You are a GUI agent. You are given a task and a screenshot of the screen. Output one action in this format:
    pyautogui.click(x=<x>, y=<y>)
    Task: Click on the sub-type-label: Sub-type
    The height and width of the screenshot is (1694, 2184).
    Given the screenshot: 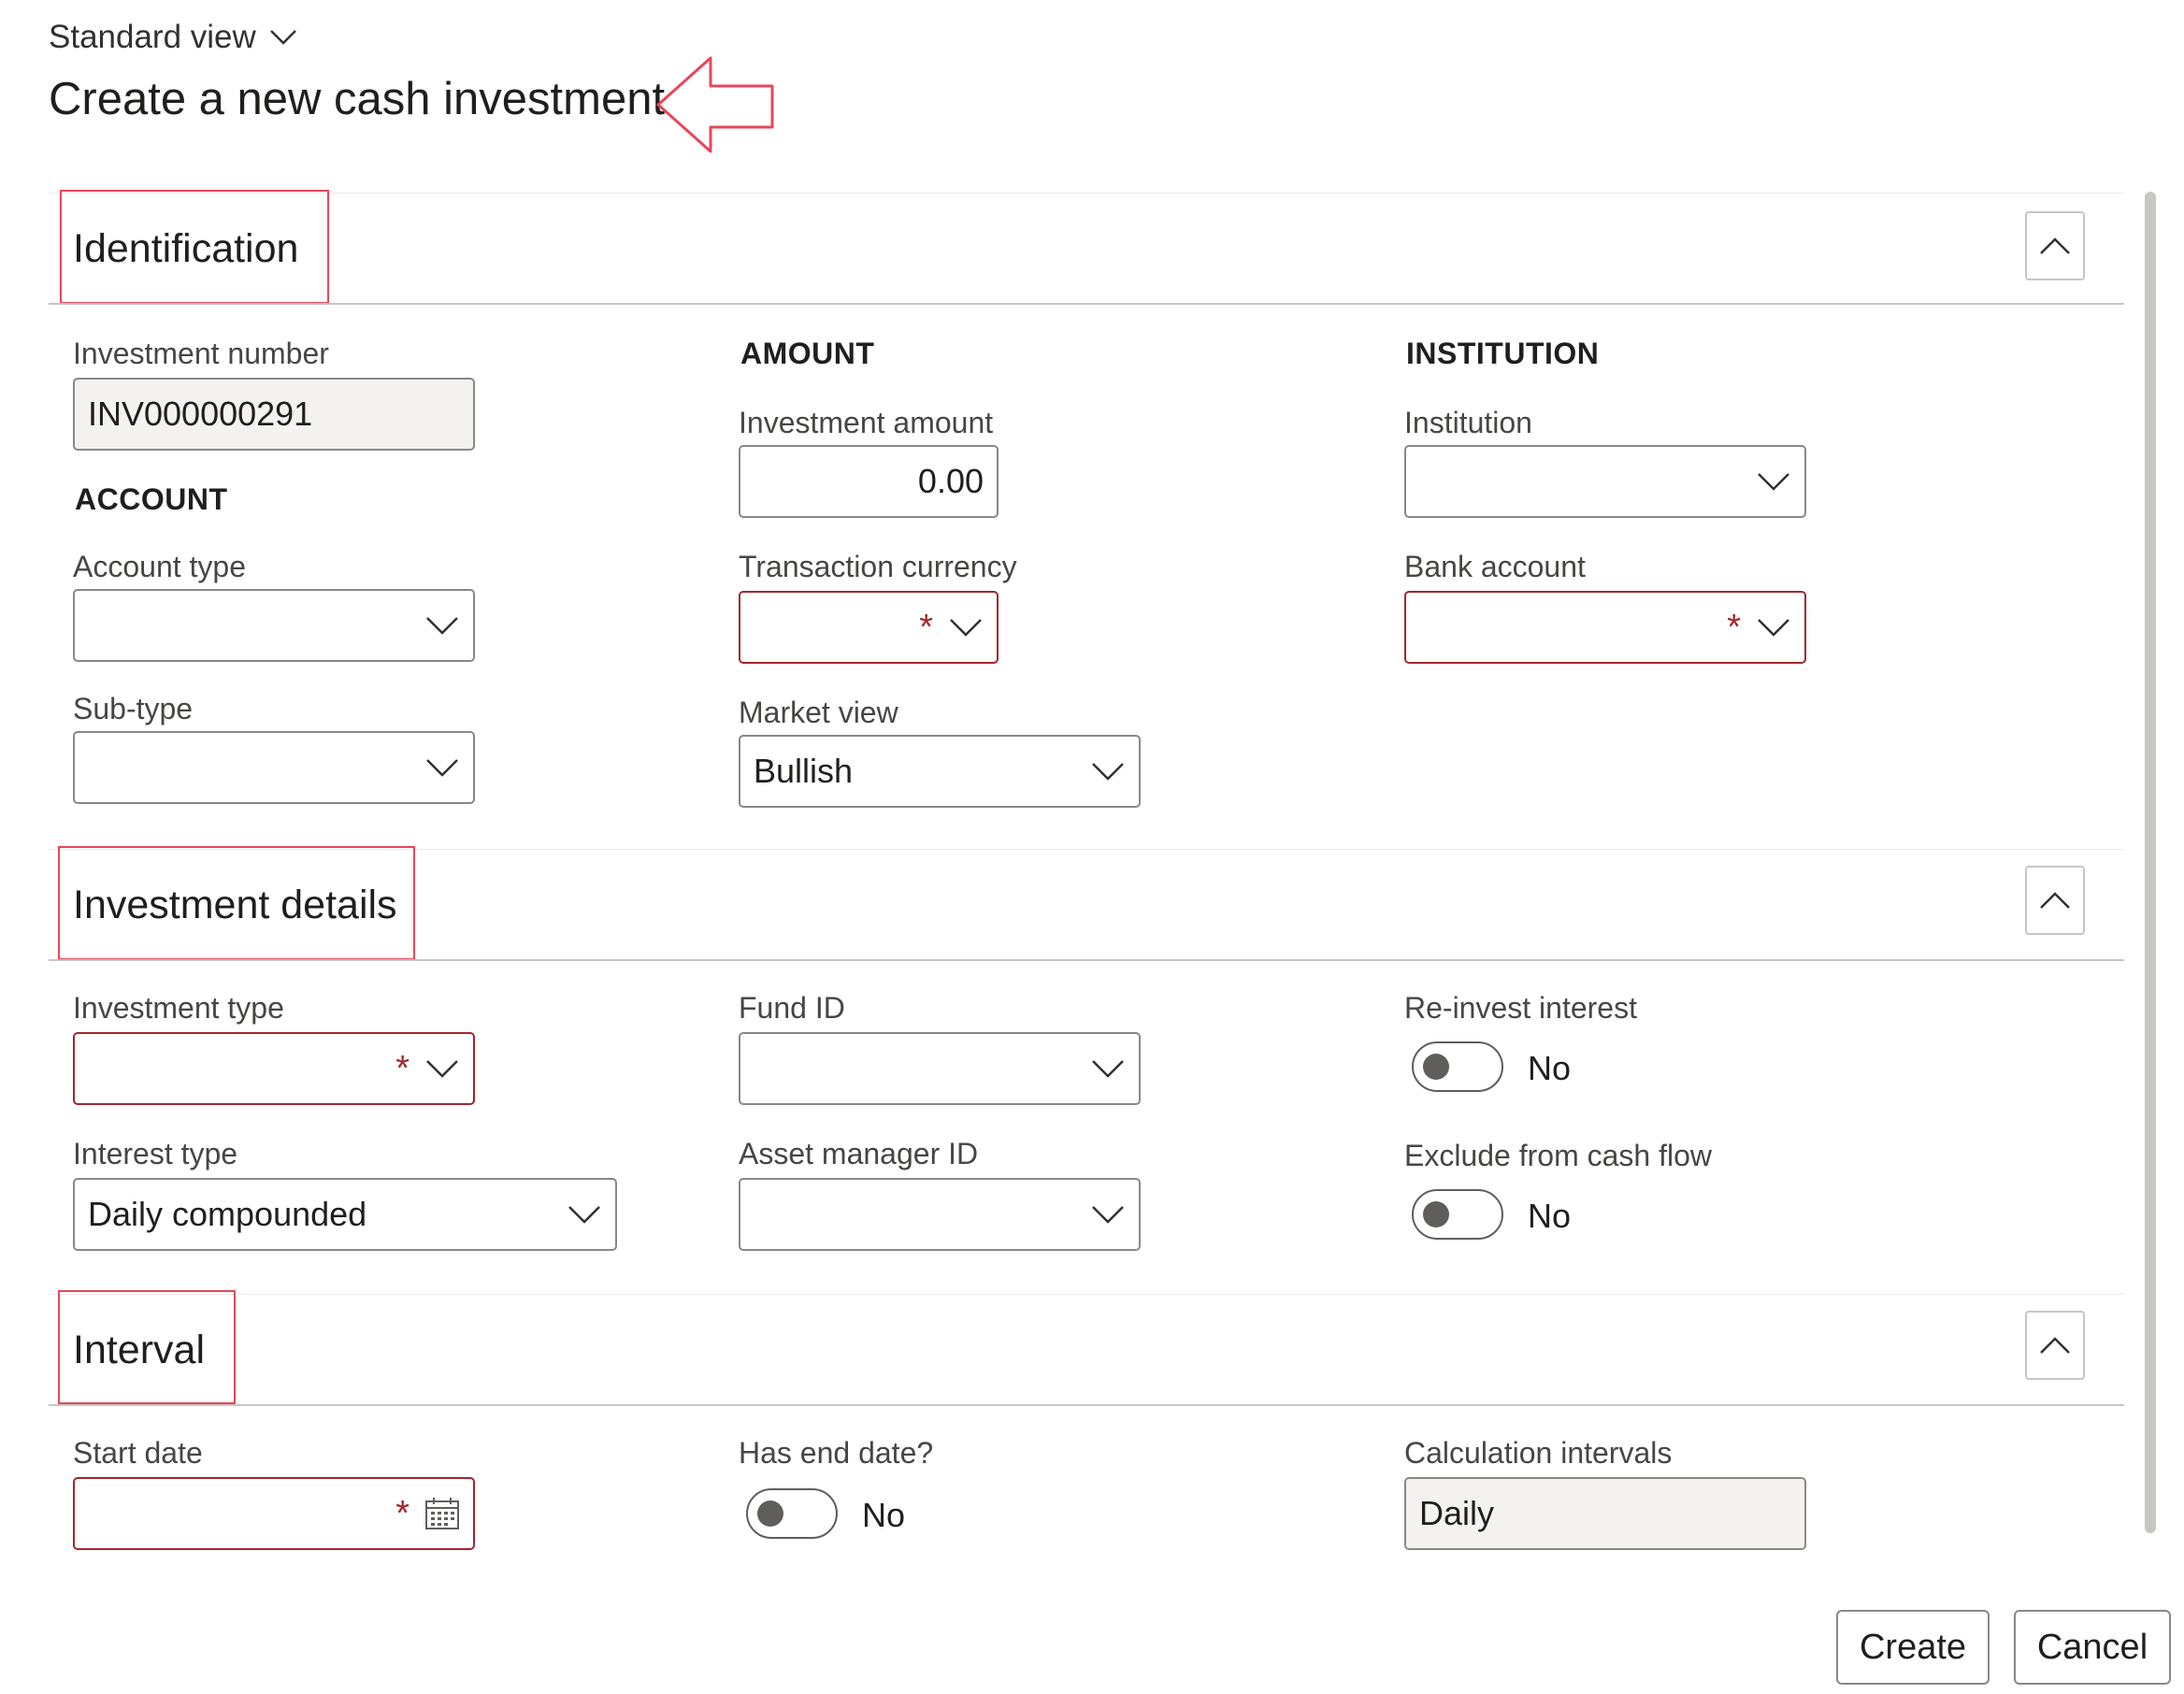 What is the action you would take?
    pyautogui.click(x=133, y=708)
    